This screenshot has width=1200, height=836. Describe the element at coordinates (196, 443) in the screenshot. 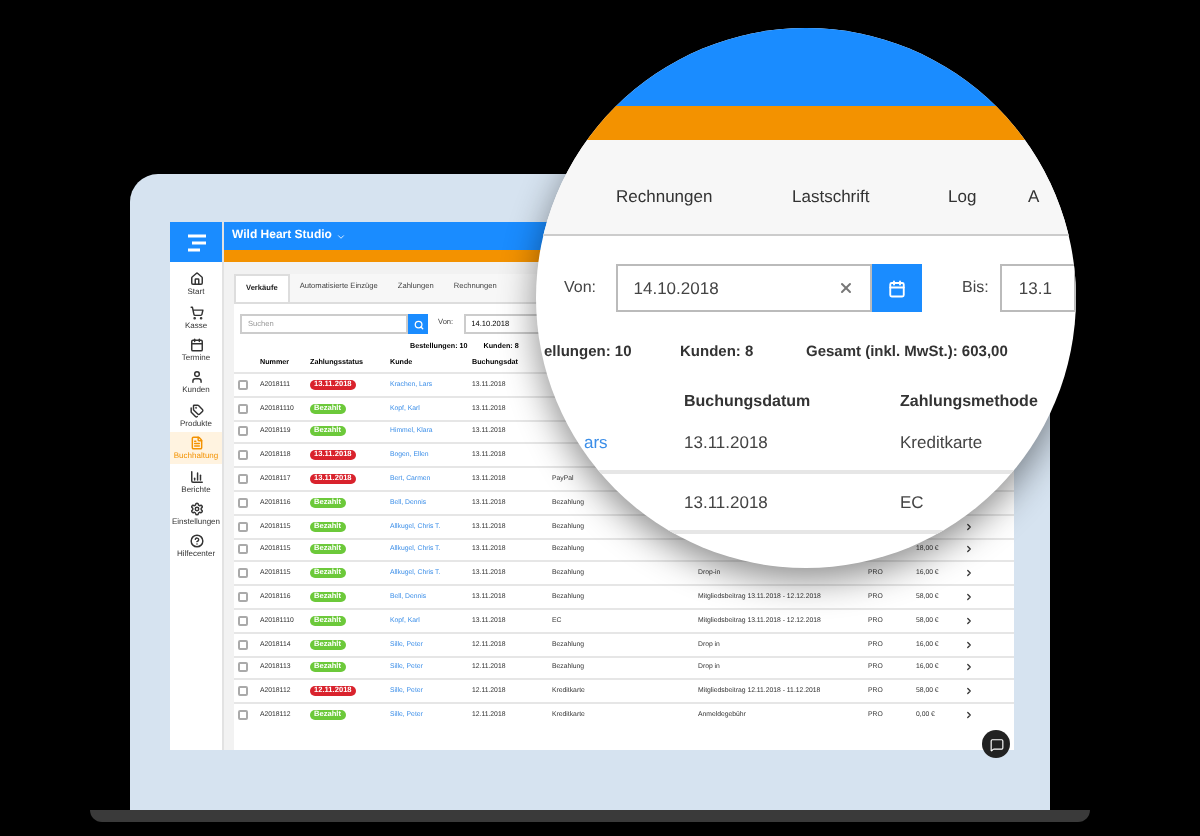

I see `document-icon` at that location.